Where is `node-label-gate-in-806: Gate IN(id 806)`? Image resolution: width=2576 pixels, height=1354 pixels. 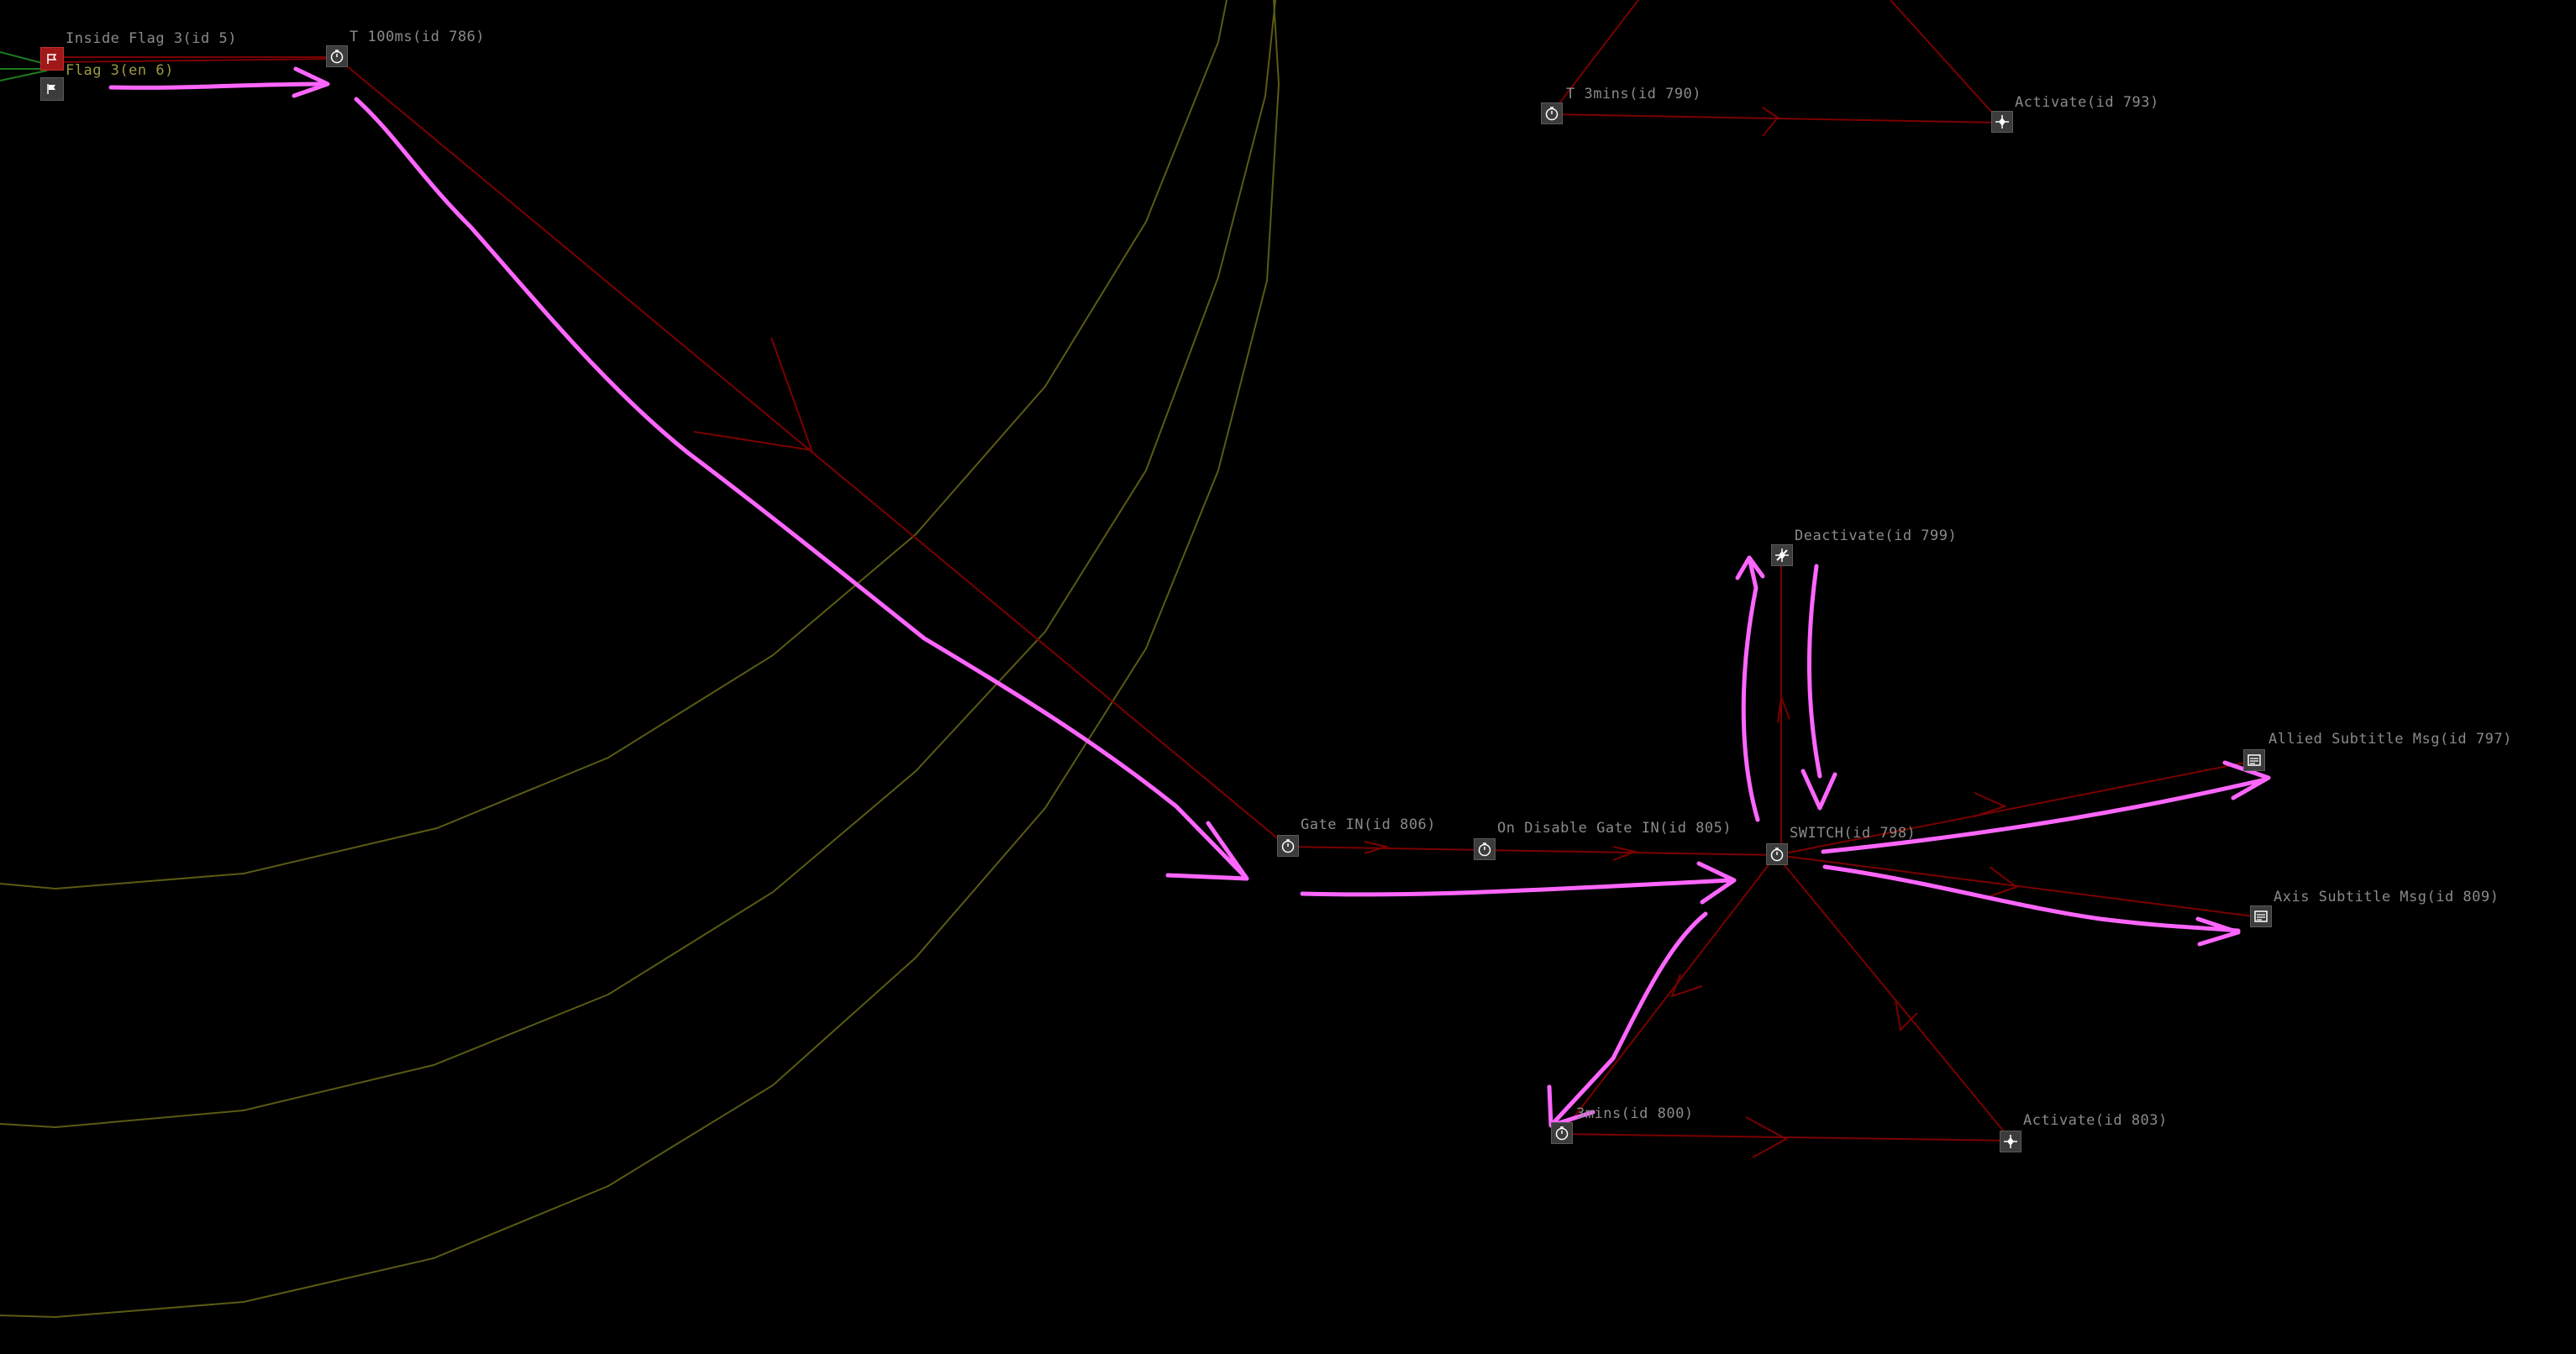
node-label-gate-in-806: Gate IN(id 806) is located at coordinates (1369, 824).